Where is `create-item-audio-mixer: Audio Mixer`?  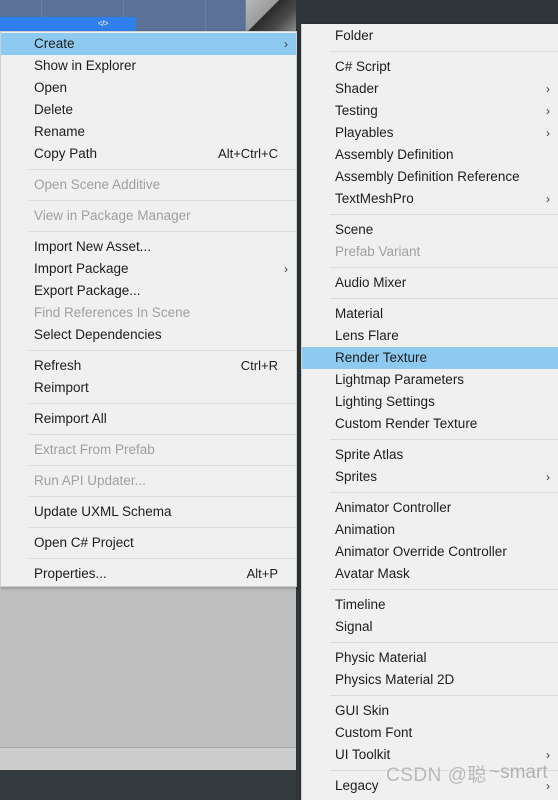 create-item-audio-mixer: Audio Mixer is located at coordinates (430, 283).